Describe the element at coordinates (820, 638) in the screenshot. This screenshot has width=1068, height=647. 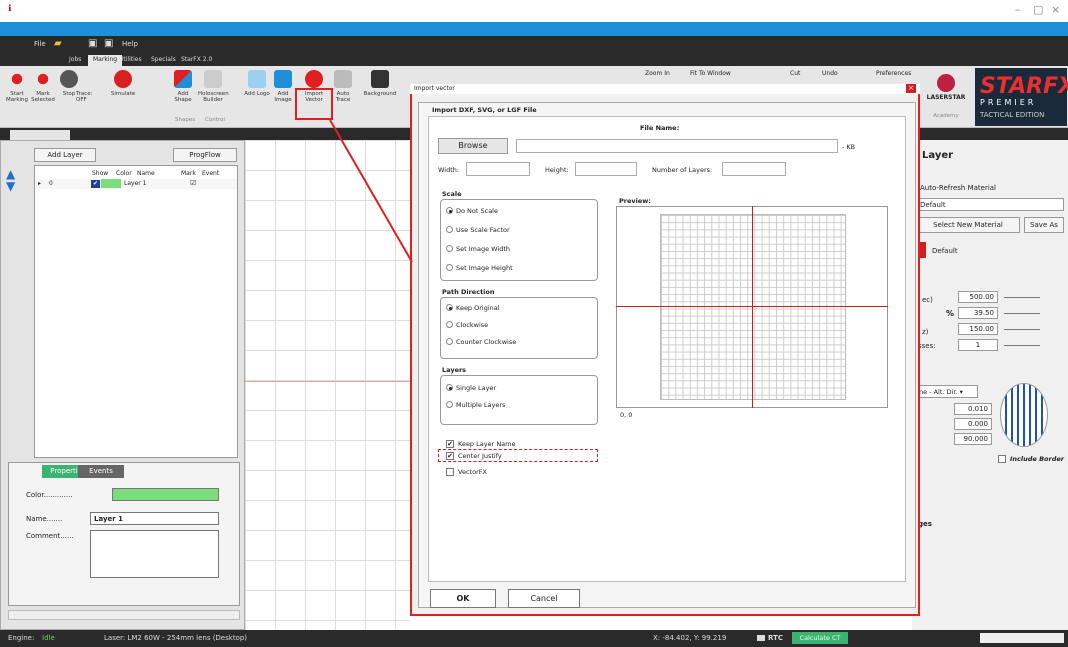
I see `calculate-ct-button: Calculate CT` at that location.